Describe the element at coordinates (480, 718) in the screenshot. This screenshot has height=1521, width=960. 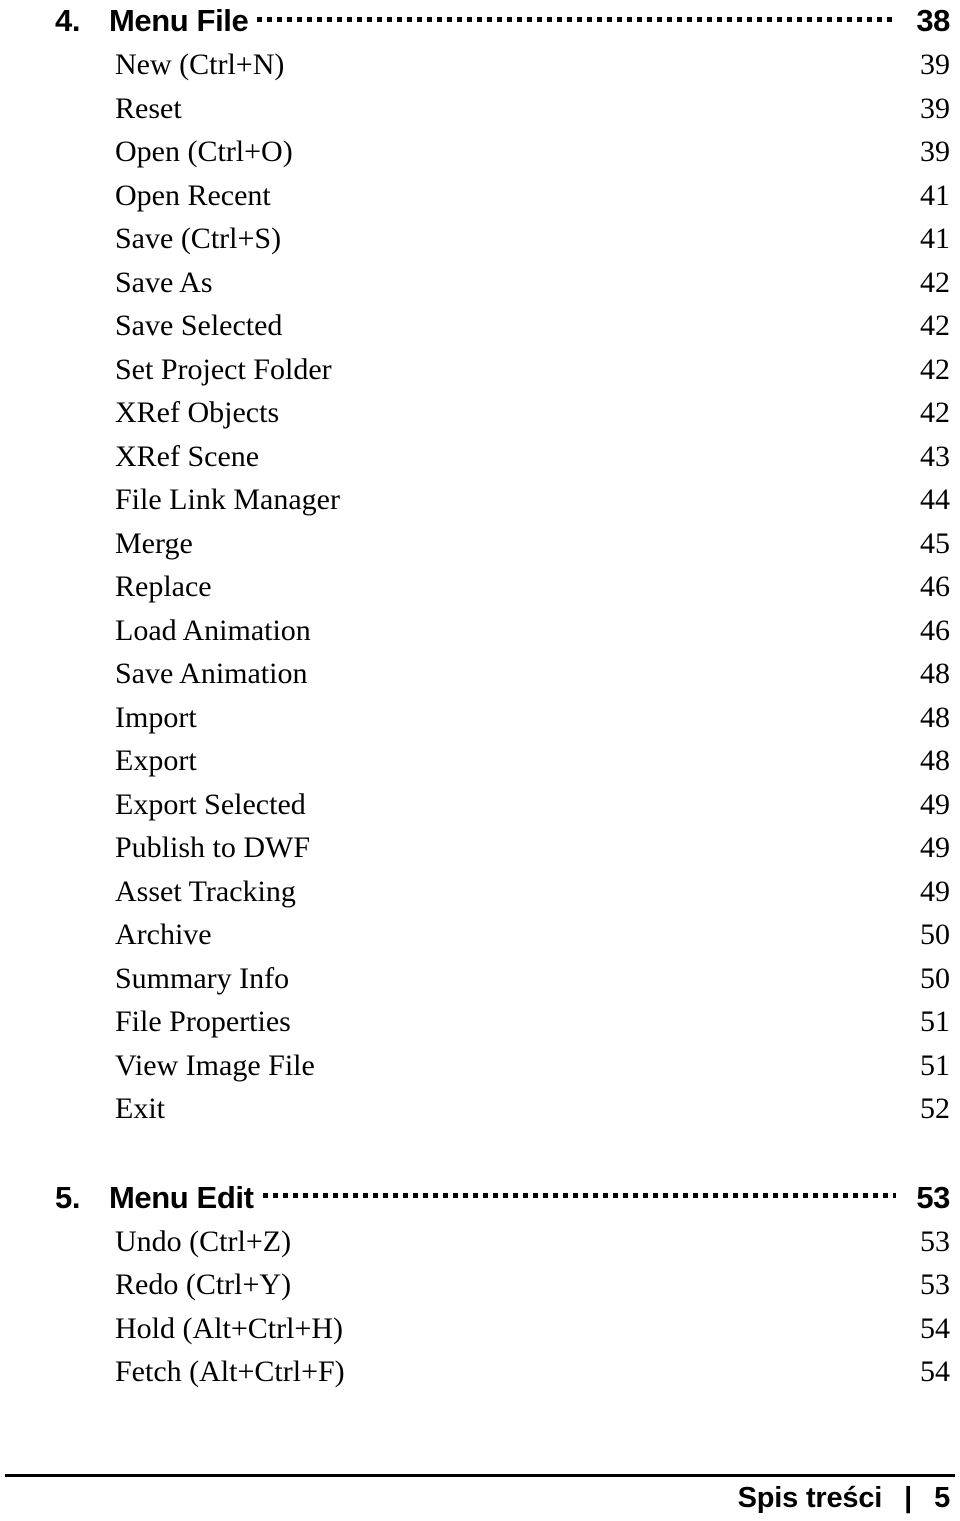
I see `toc-entry: Import 48` at that location.